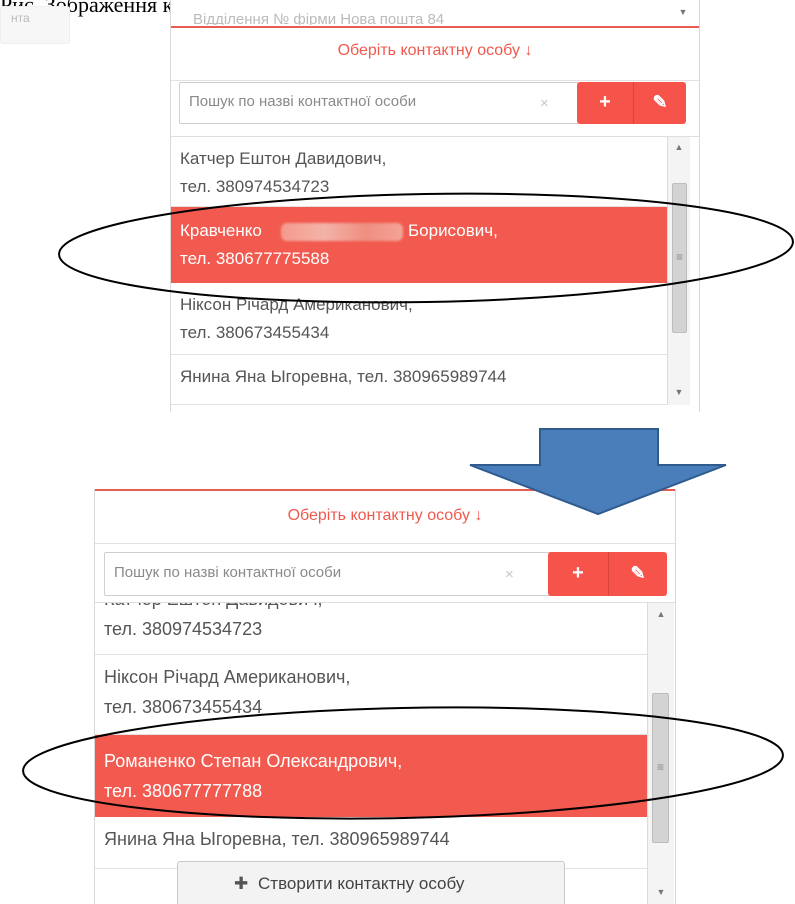 This screenshot has width=795, height=904. Describe the element at coordinates (419, 245) in the screenshot. I see `list-item-selected: Кравченко Борисович, тел. 380677775588` at that location.